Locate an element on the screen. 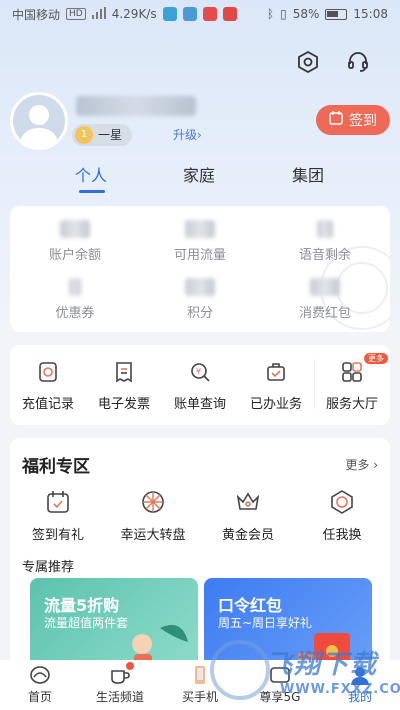  welfare-label: 签到有礼 is located at coordinates (57, 535).